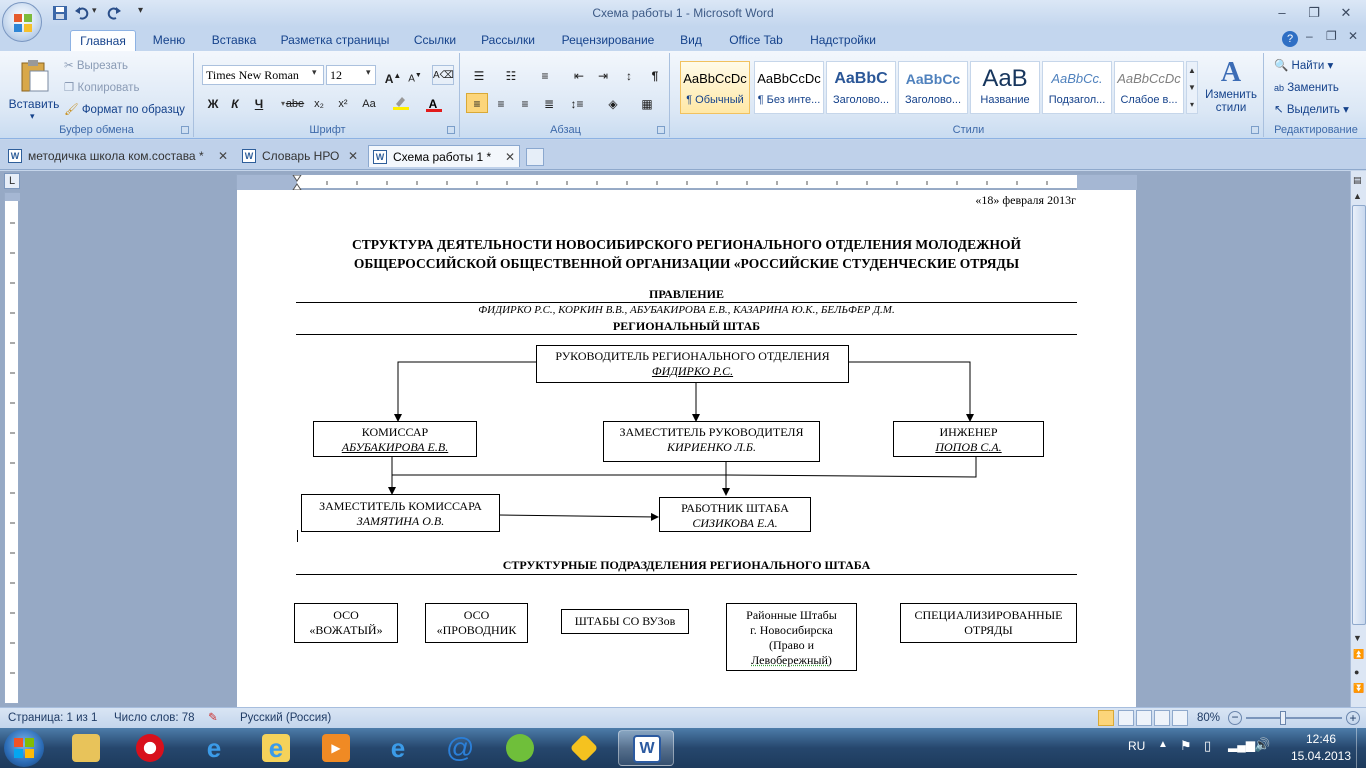 The height and width of the screenshot is (768, 1366). Describe the element at coordinates (213, 718) in the screenshot. I see `proofing-icon: ✎` at that location.